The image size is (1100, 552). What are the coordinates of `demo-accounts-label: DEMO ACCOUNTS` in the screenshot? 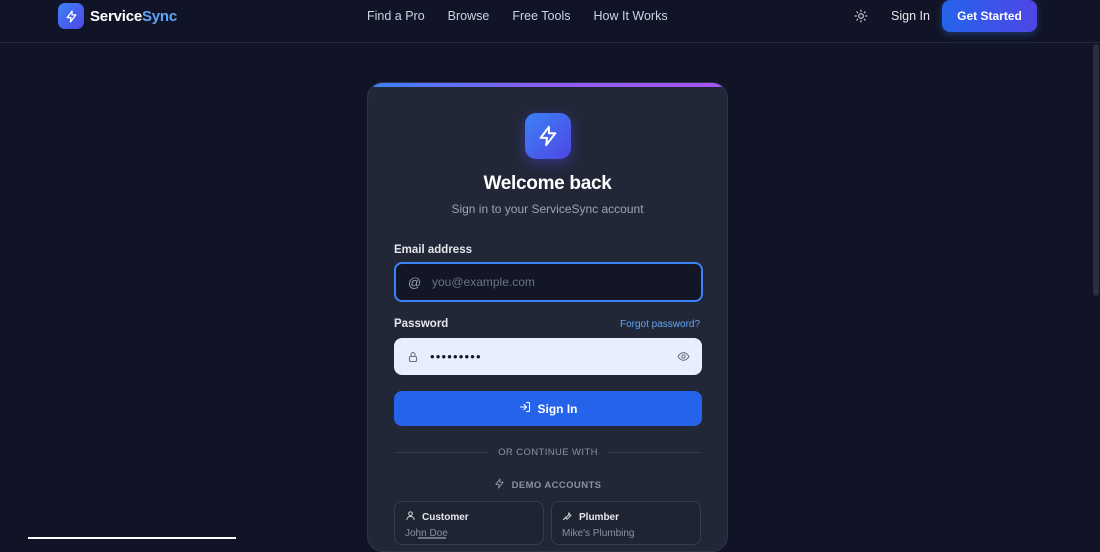 It's located at (556, 485).